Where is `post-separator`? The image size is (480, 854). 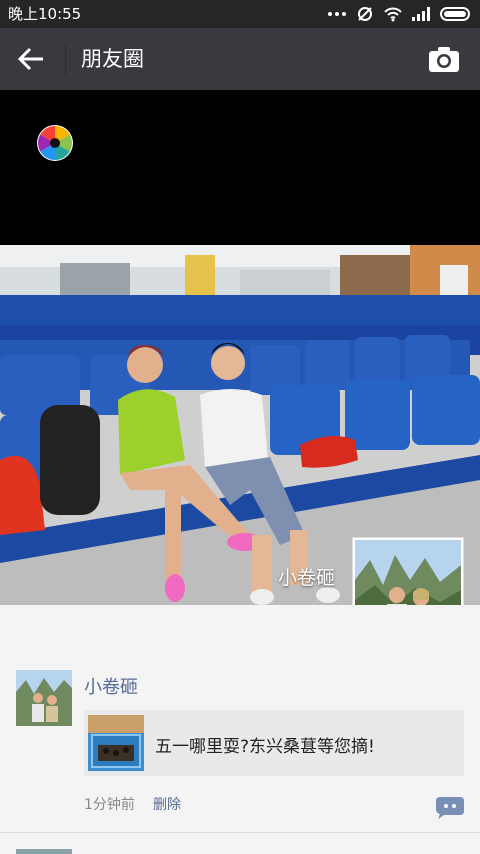
post-separator is located at coordinates (240, 832).